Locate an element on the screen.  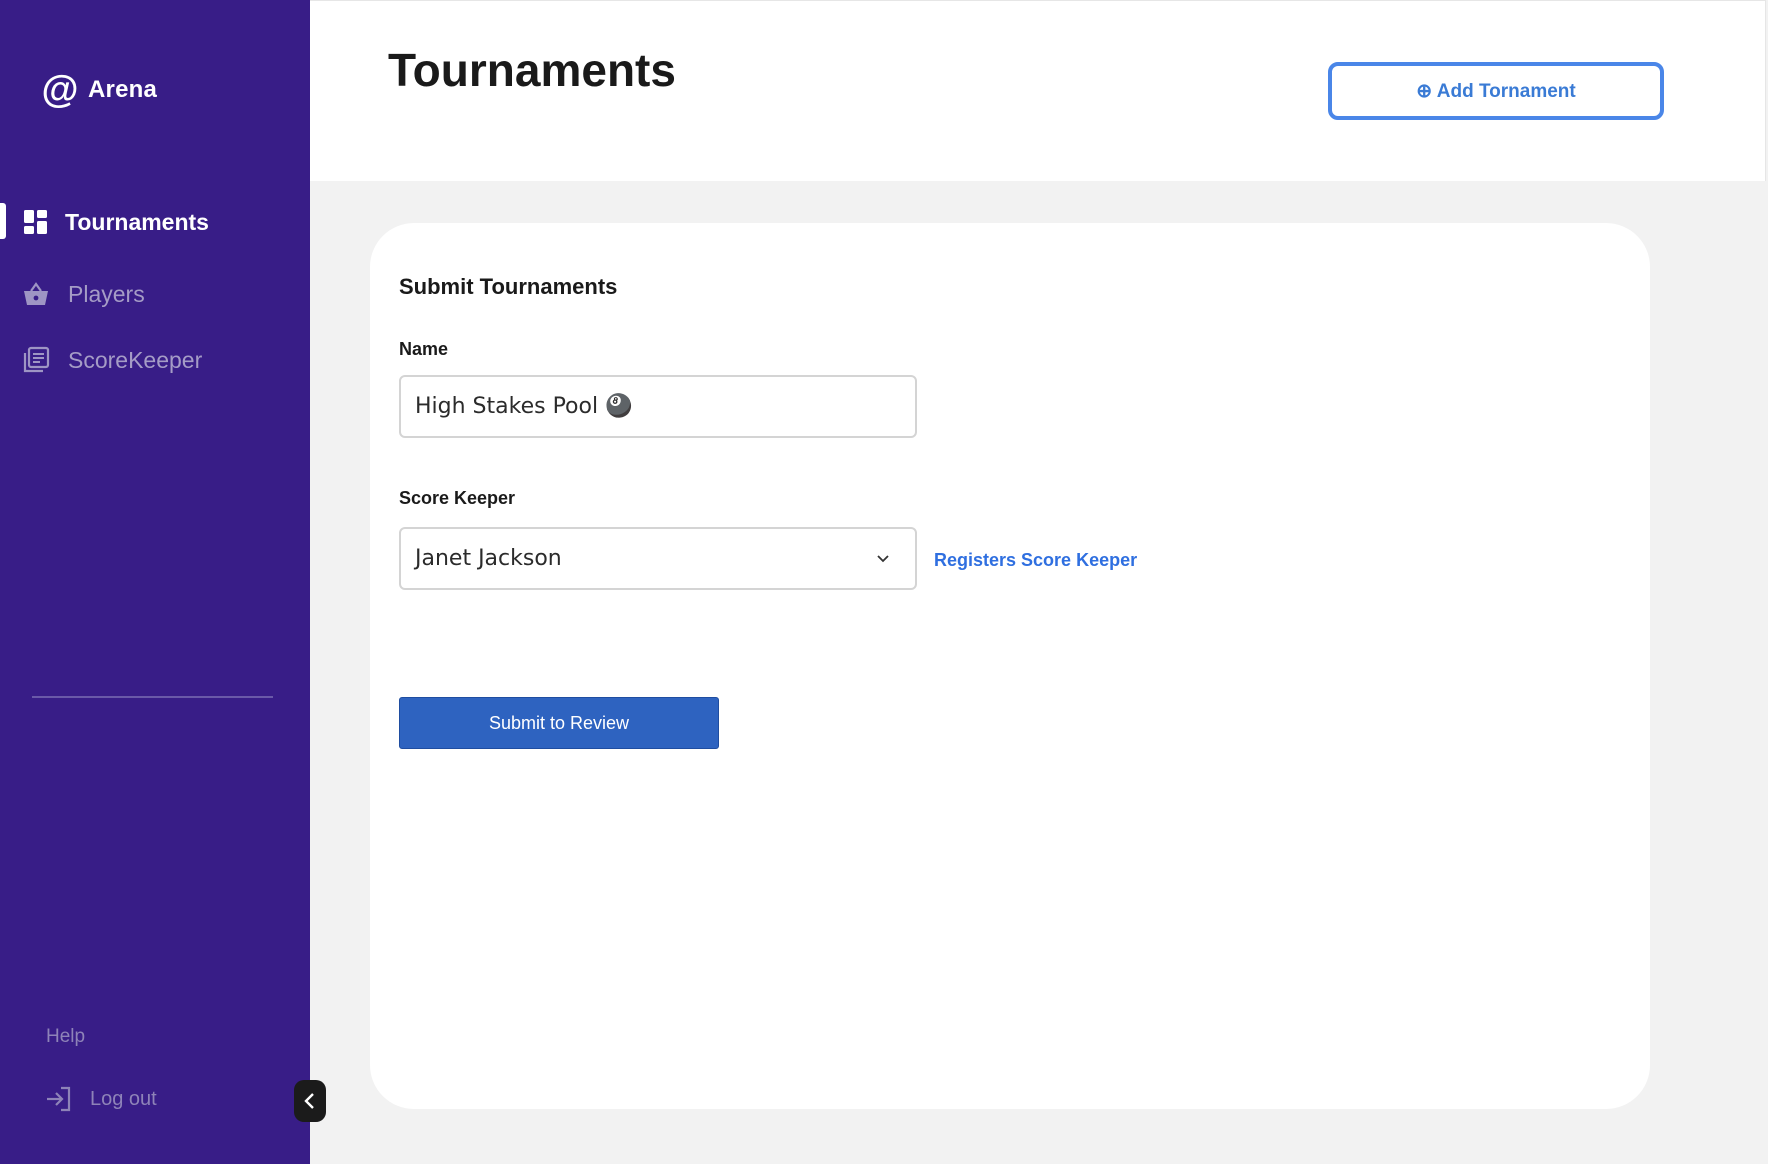
logout-button: Log out is located at coordinates (100, 1099).